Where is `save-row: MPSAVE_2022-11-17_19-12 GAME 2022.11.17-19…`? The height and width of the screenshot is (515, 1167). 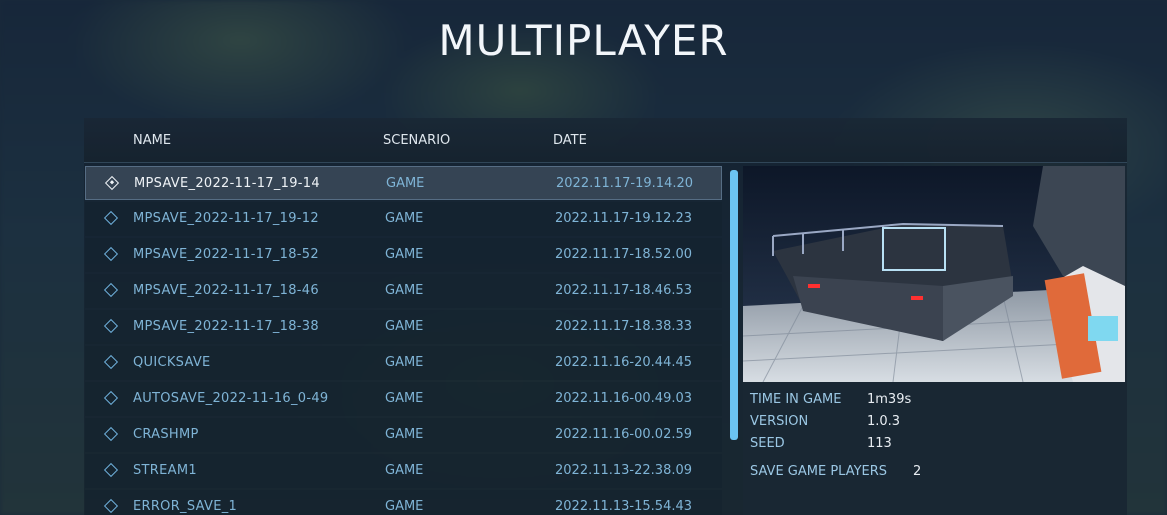 save-row: MPSAVE_2022-11-17_19-12 GAME 2022.11.17-19… is located at coordinates (403, 219).